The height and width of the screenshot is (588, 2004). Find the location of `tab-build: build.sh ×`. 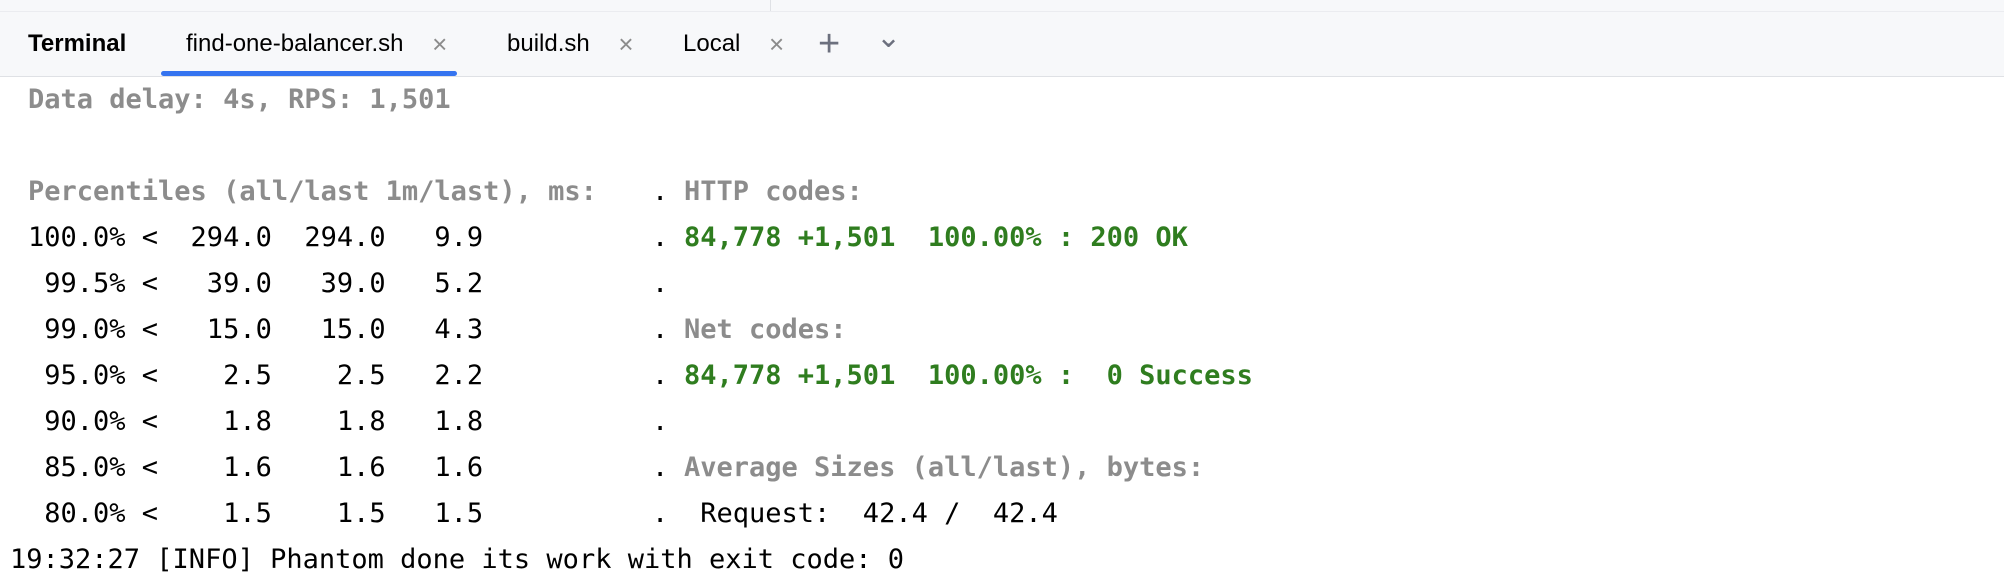

tab-build: build.sh × is located at coordinates (570, 44).